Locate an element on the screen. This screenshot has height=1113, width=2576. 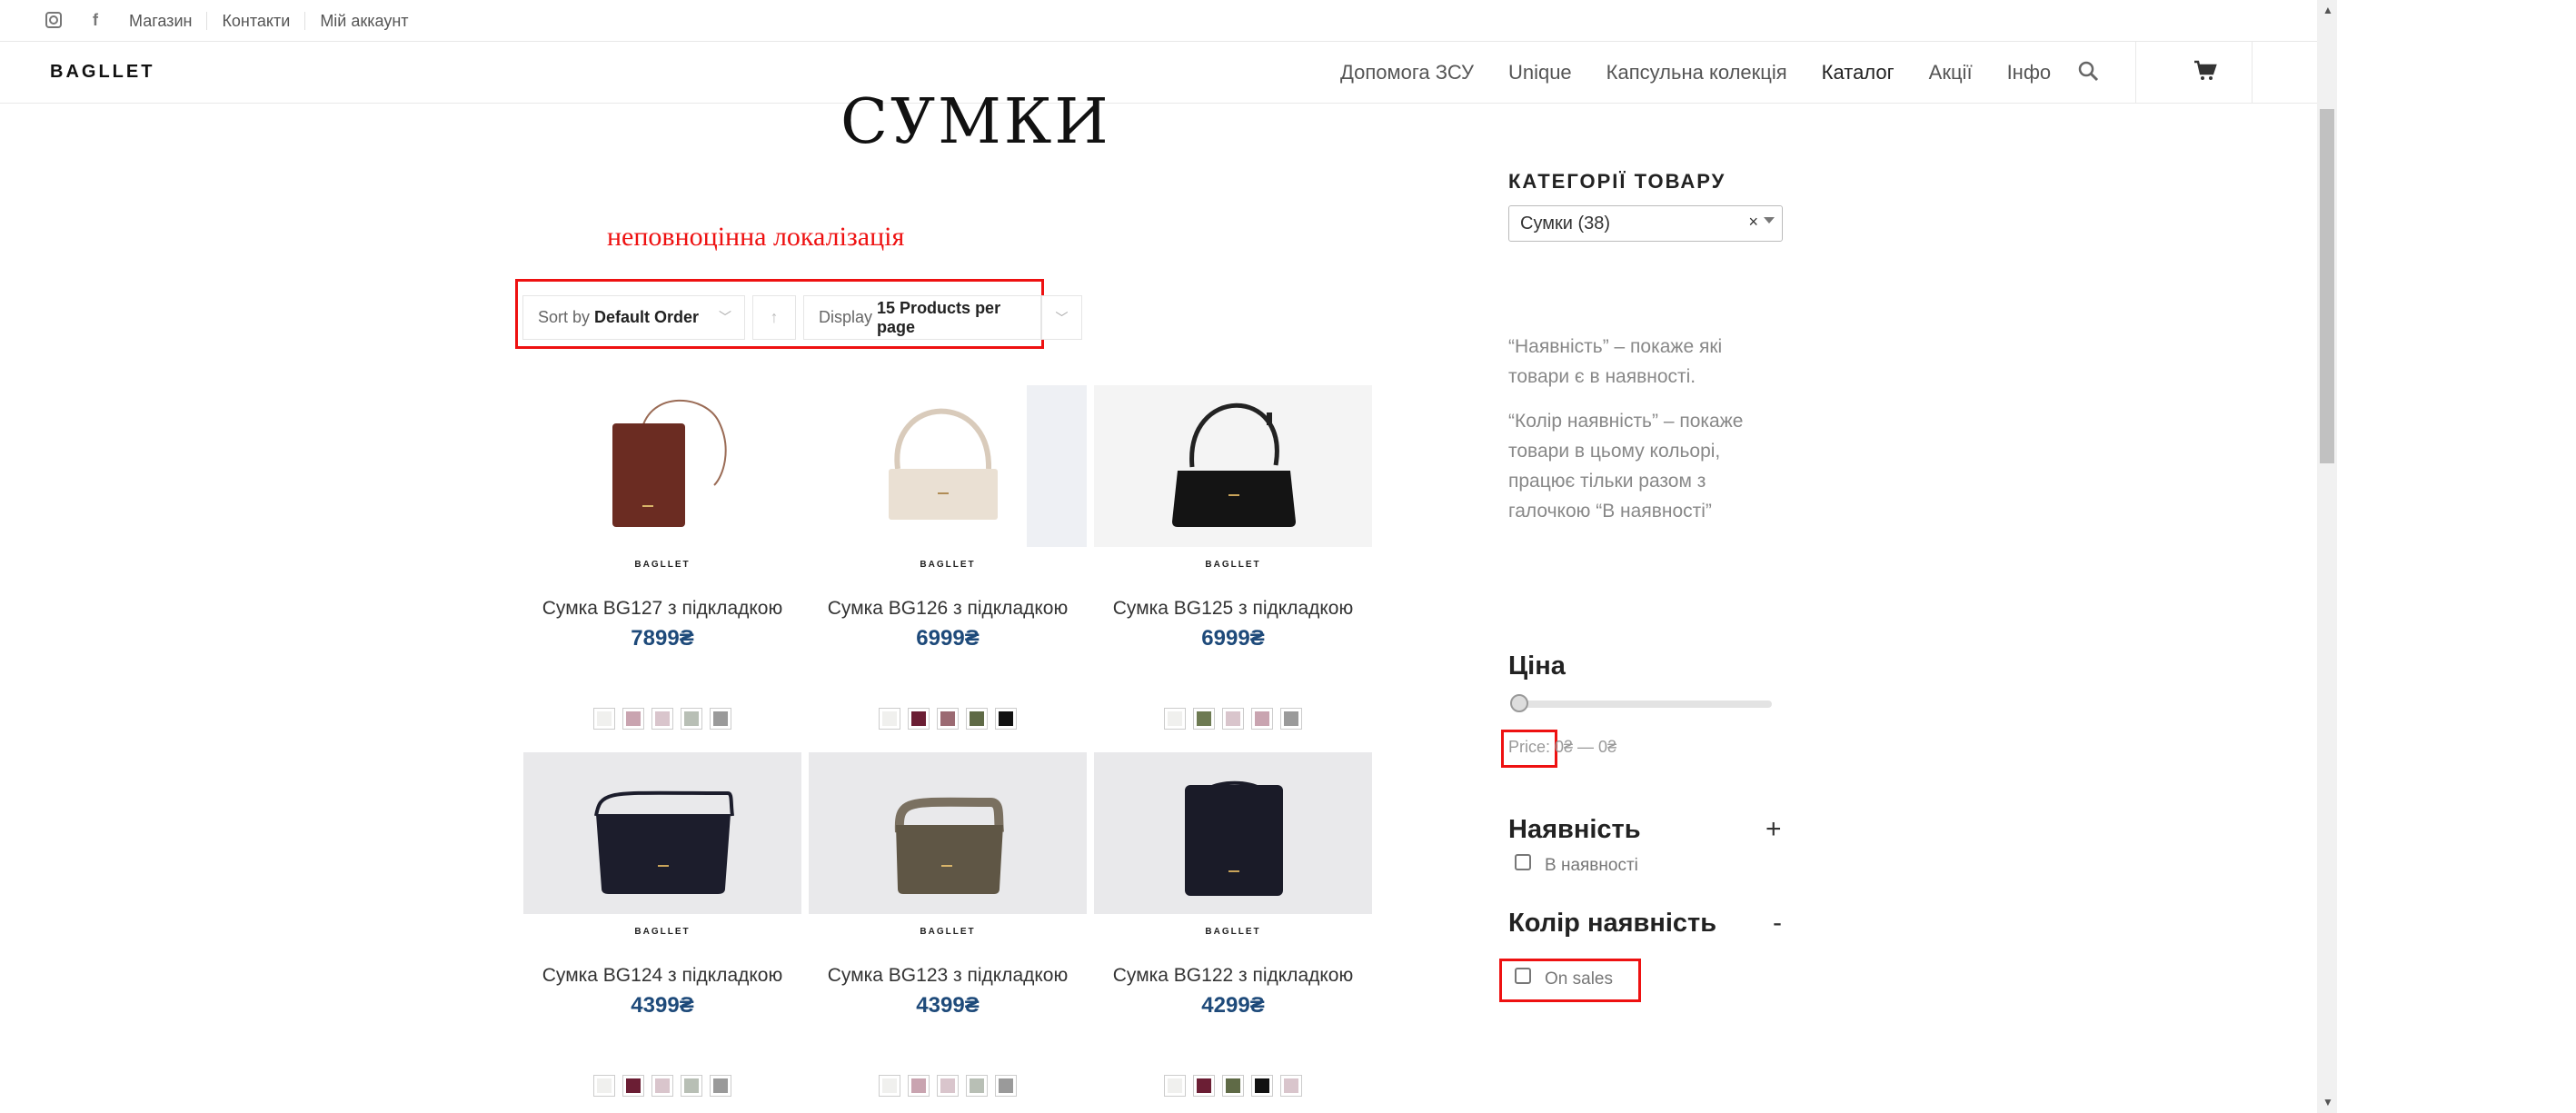
availability-option-label: В наявності is located at coordinates (1591, 866).